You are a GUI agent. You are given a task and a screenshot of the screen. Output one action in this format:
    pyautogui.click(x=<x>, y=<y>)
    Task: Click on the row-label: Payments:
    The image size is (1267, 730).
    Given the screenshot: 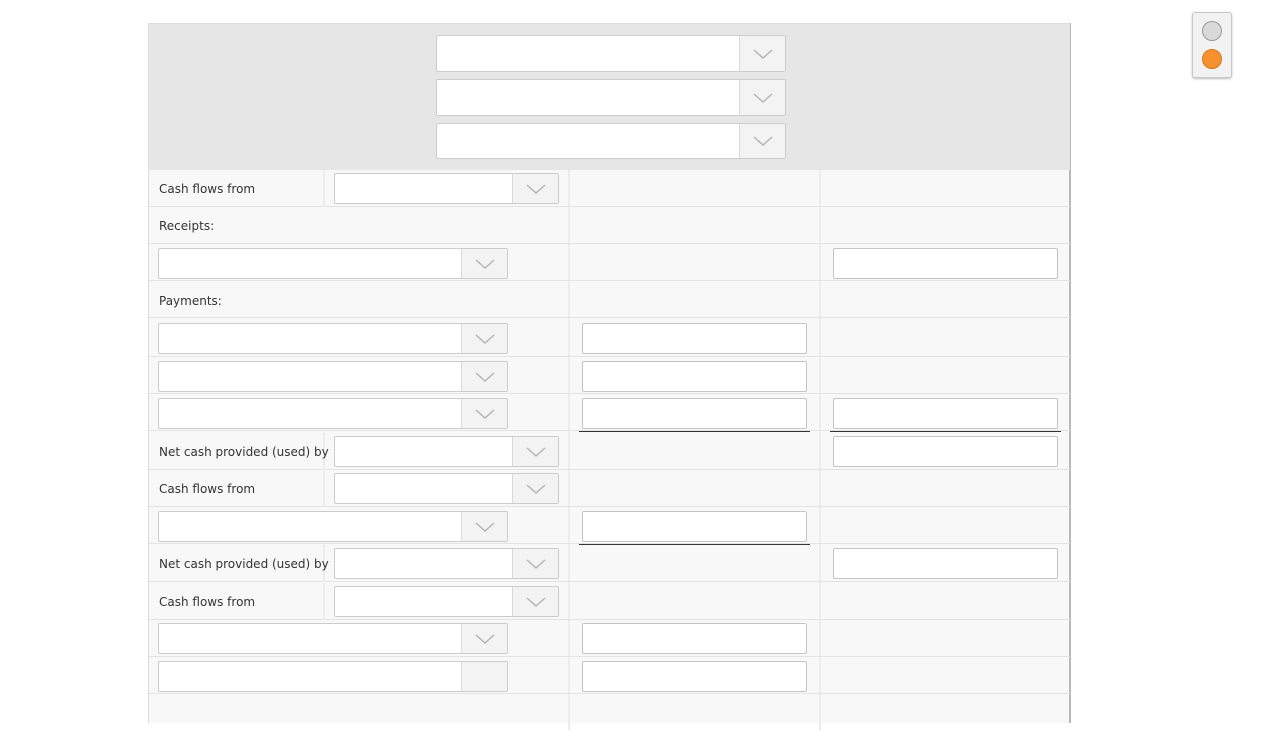 What is the action you would take?
    pyautogui.click(x=190, y=301)
    